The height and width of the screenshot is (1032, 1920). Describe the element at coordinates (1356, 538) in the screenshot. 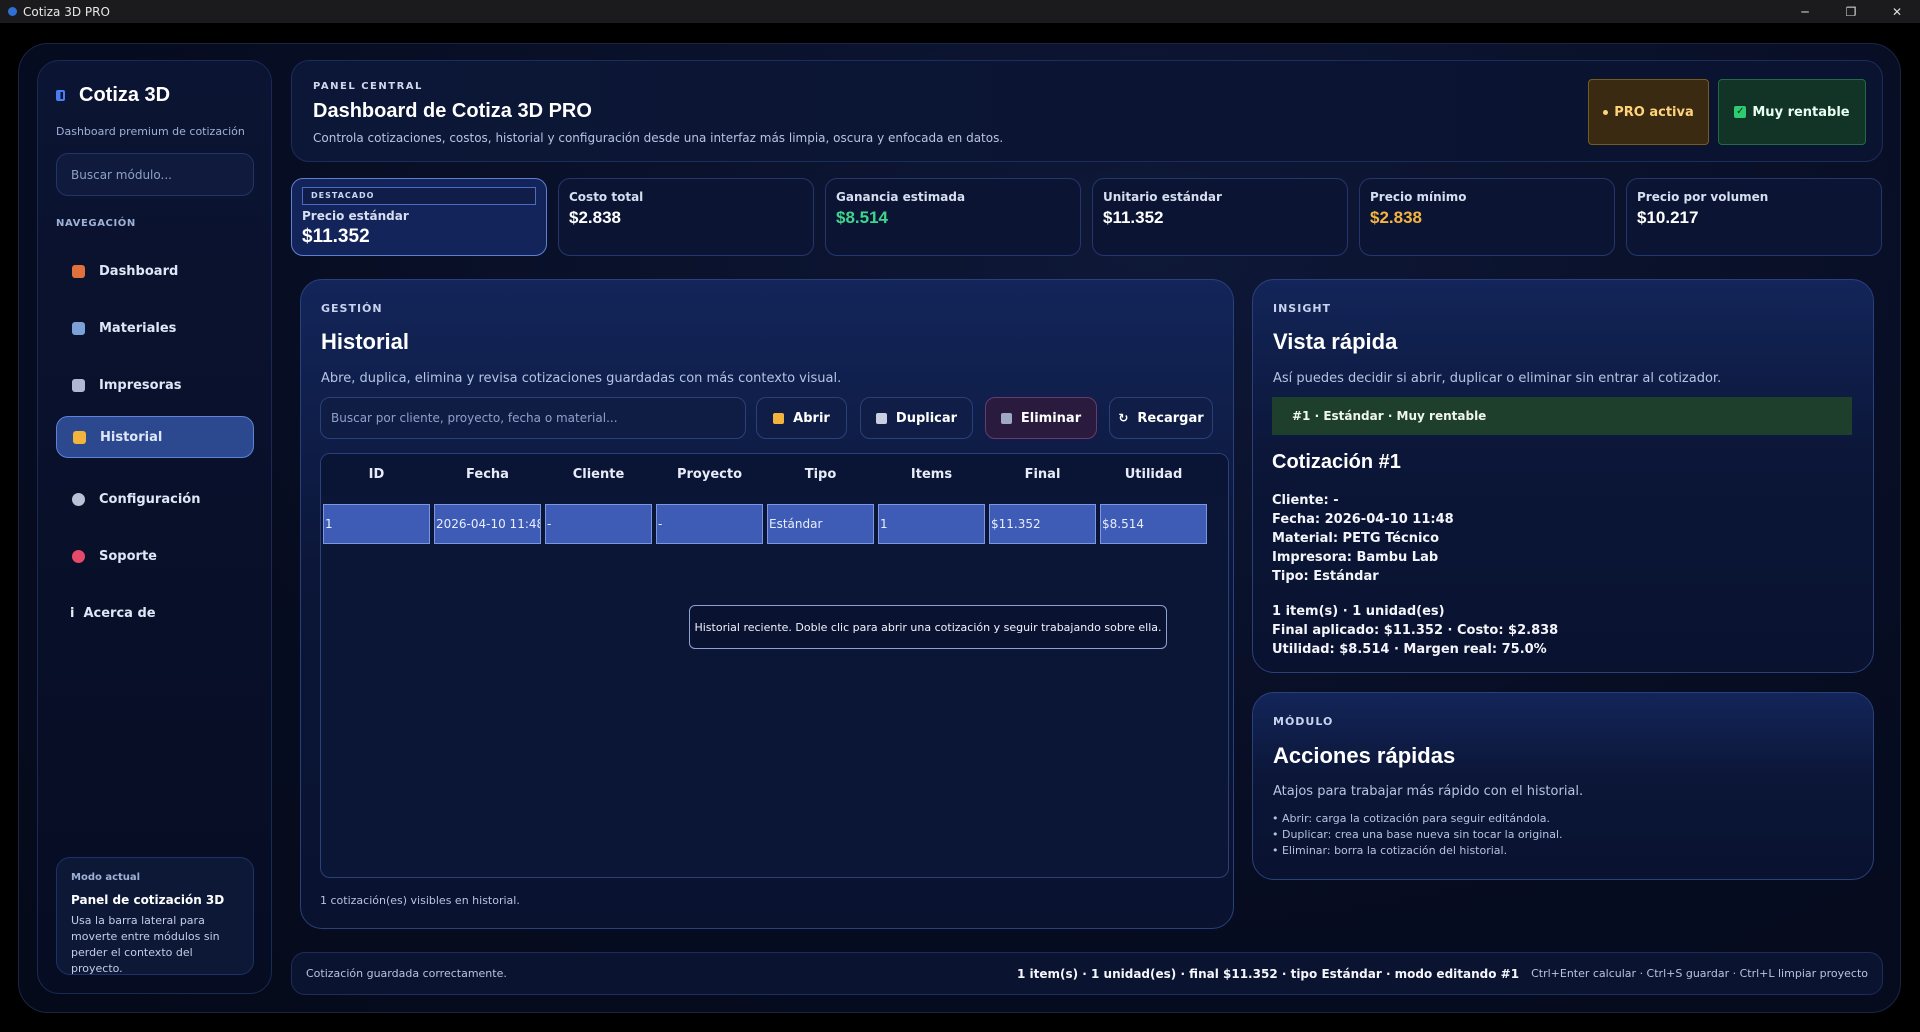

I see `quote-detail-line: Material: PETG Técnico` at that location.